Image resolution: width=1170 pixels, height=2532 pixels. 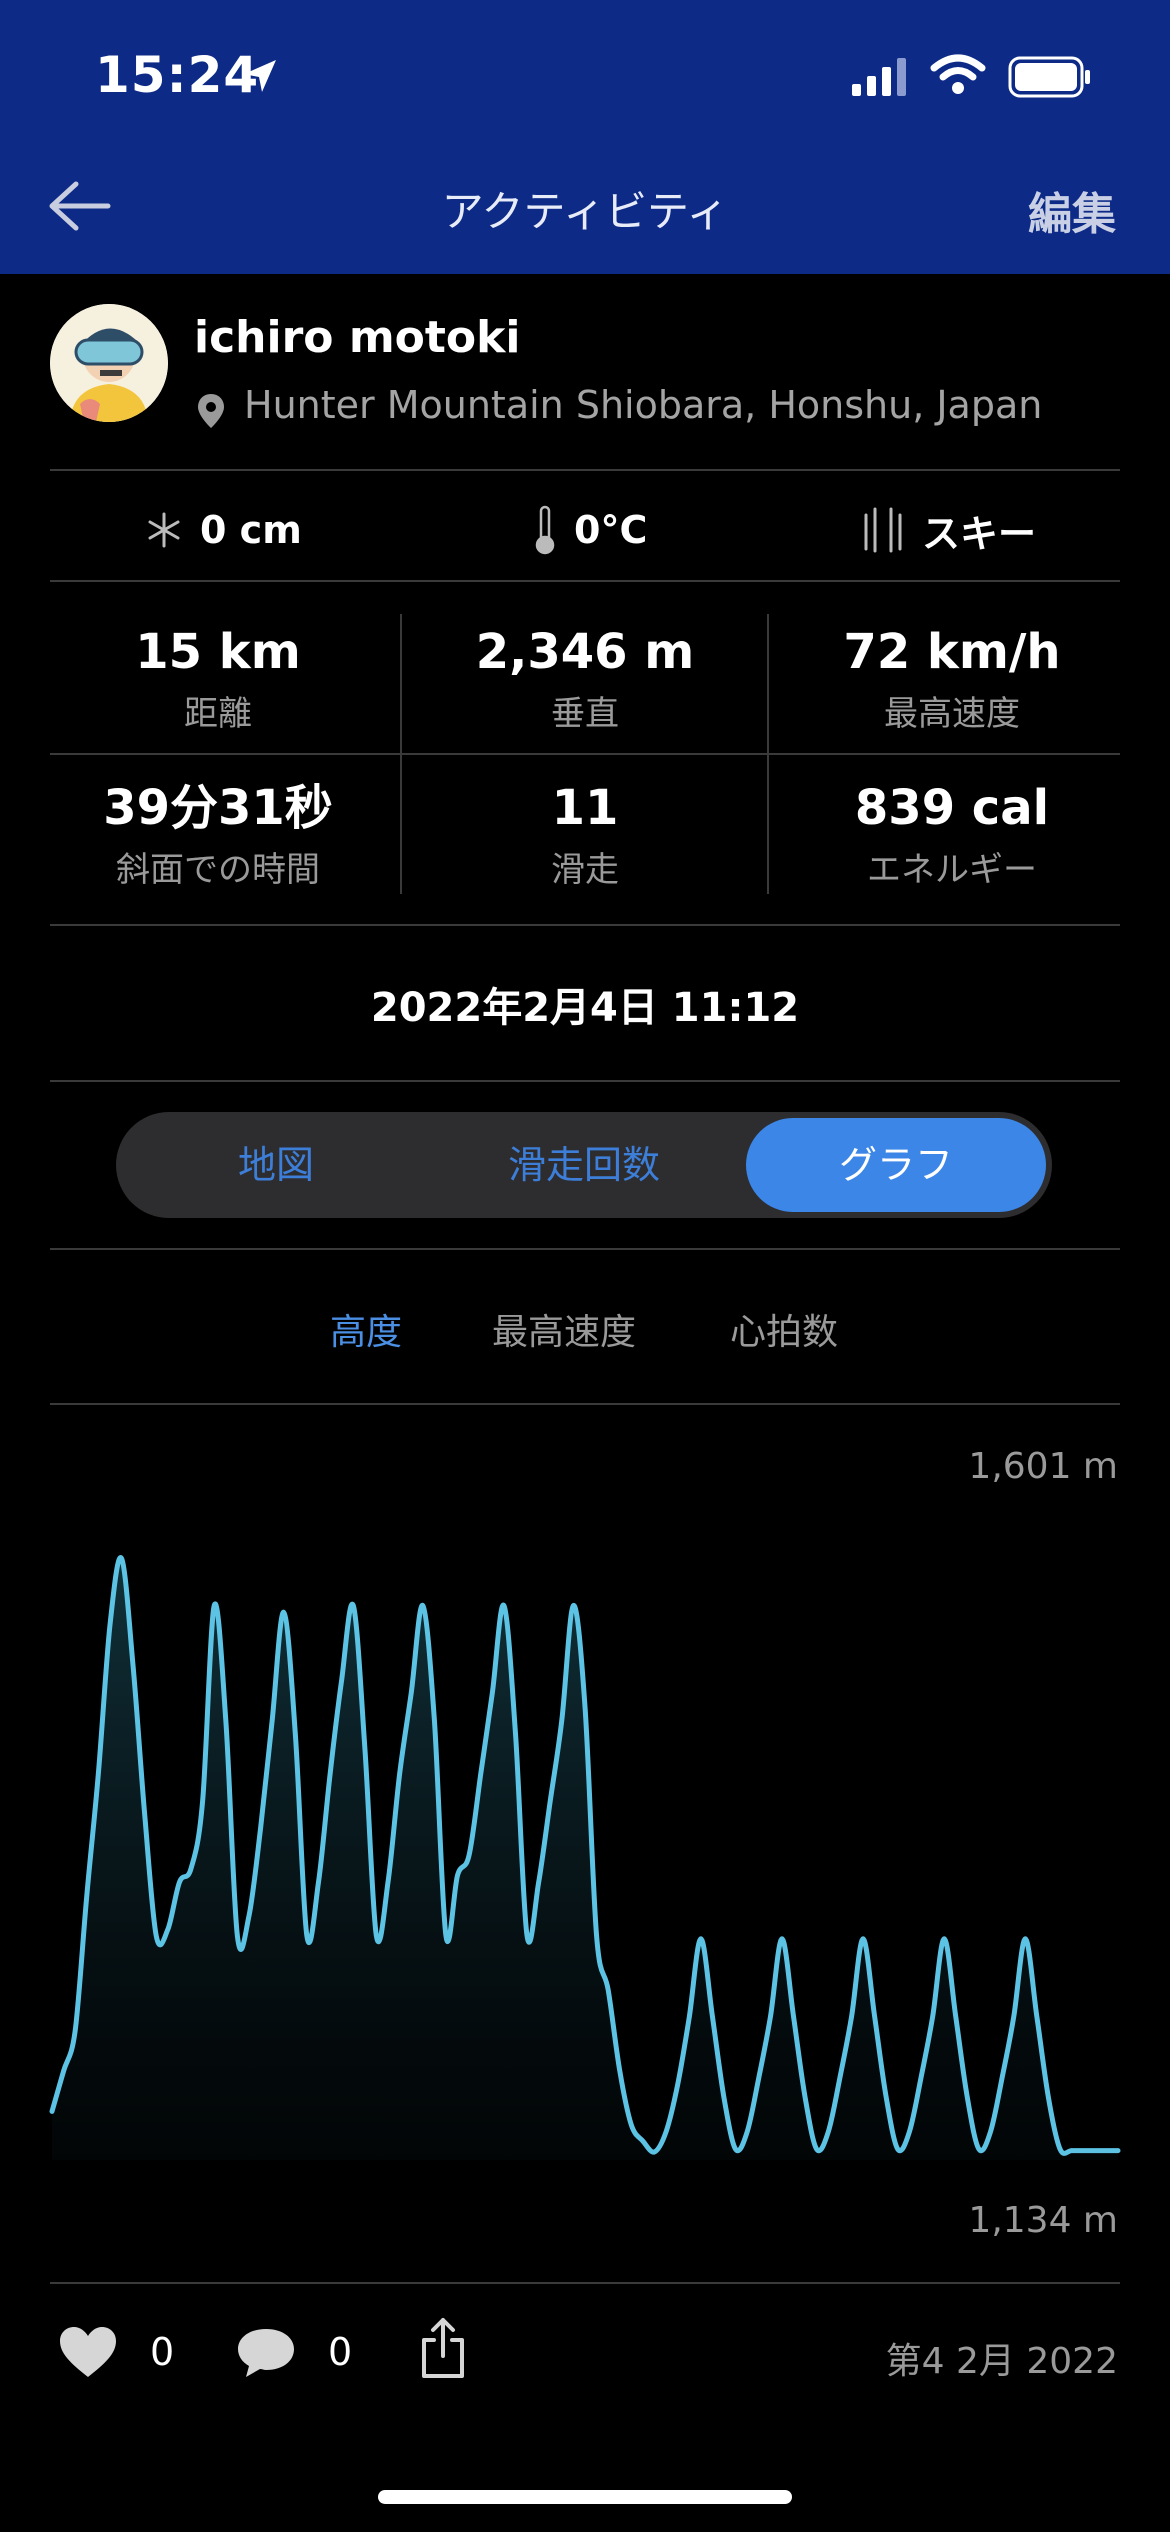 I want to click on comment-button, so click(x=266, y=2355).